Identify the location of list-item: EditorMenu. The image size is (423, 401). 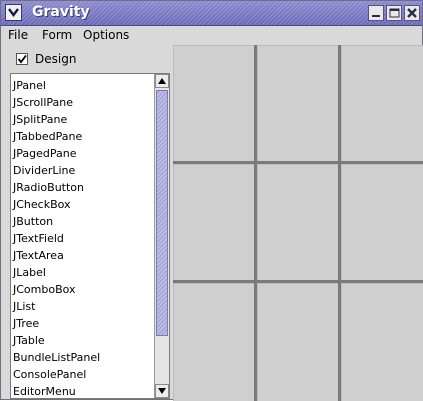
(83, 390).